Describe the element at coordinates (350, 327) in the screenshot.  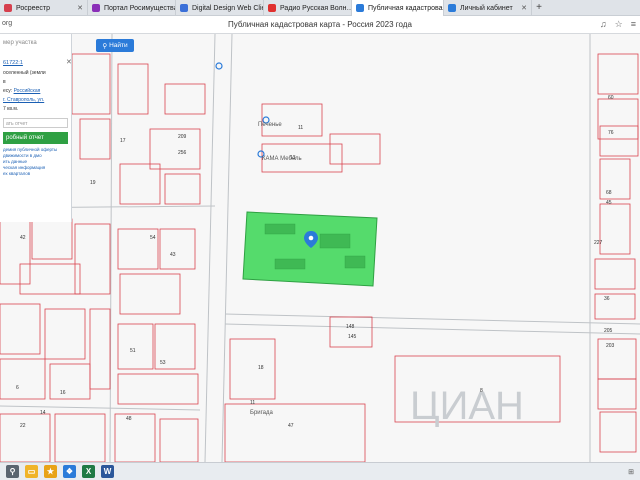
I see `parcel-number-label: 148` at that location.